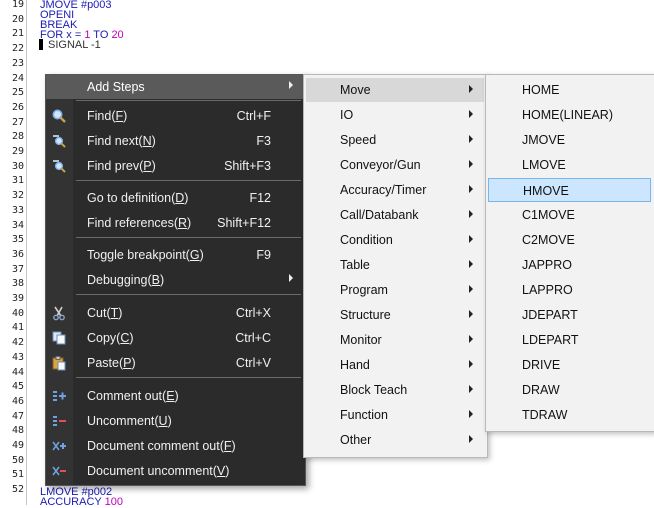 The width and height of the screenshot is (654, 508). What do you see at coordinates (175, 141) in the screenshot?
I see `menu-item-find-next: Find next(N) F3` at bounding box center [175, 141].